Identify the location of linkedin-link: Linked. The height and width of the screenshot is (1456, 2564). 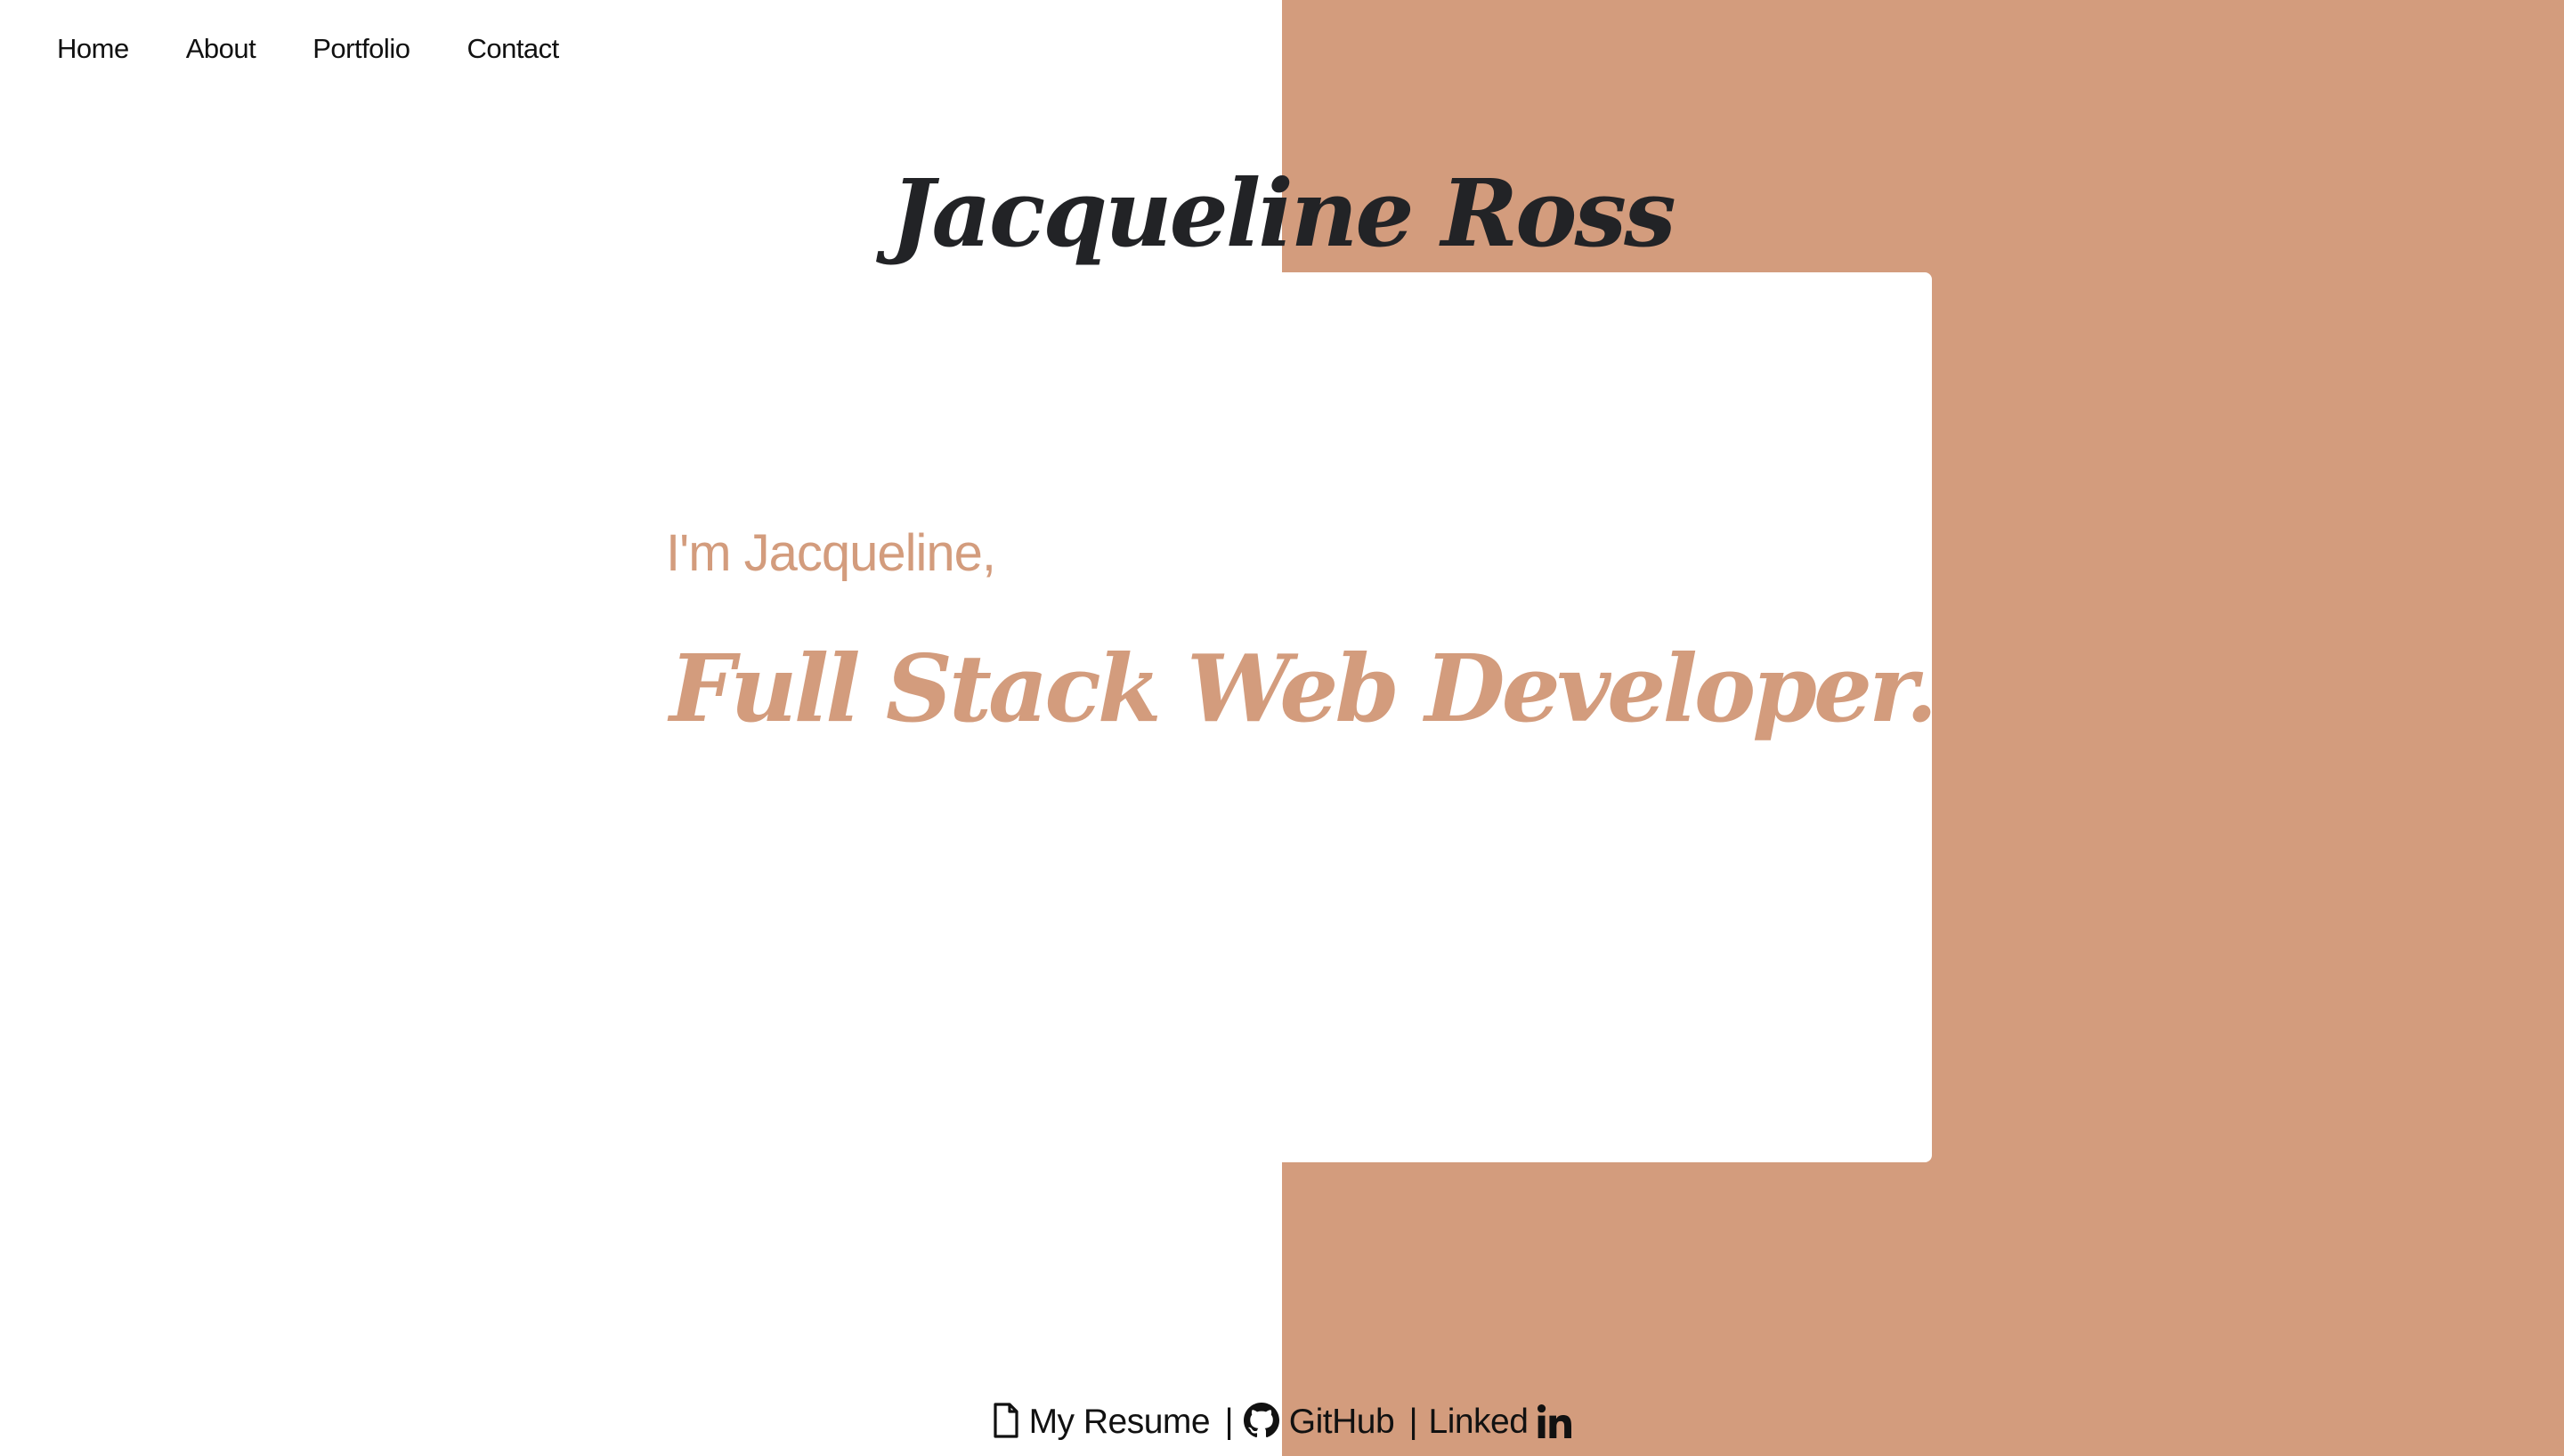
(1495, 1422).